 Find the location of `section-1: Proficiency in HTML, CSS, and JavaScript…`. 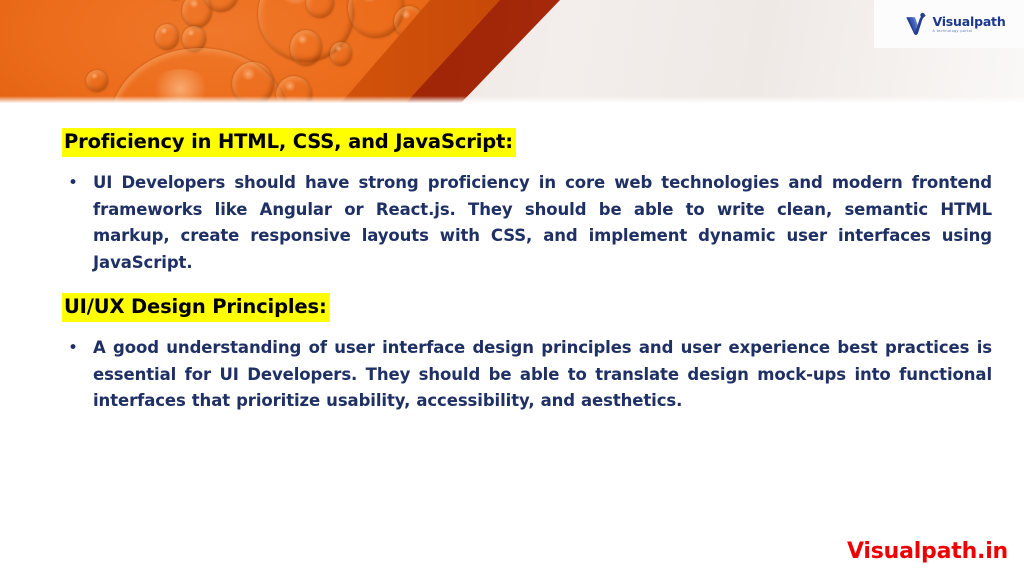

section-1: Proficiency in HTML, CSS, and JavaScript… is located at coordinates (527, 142).